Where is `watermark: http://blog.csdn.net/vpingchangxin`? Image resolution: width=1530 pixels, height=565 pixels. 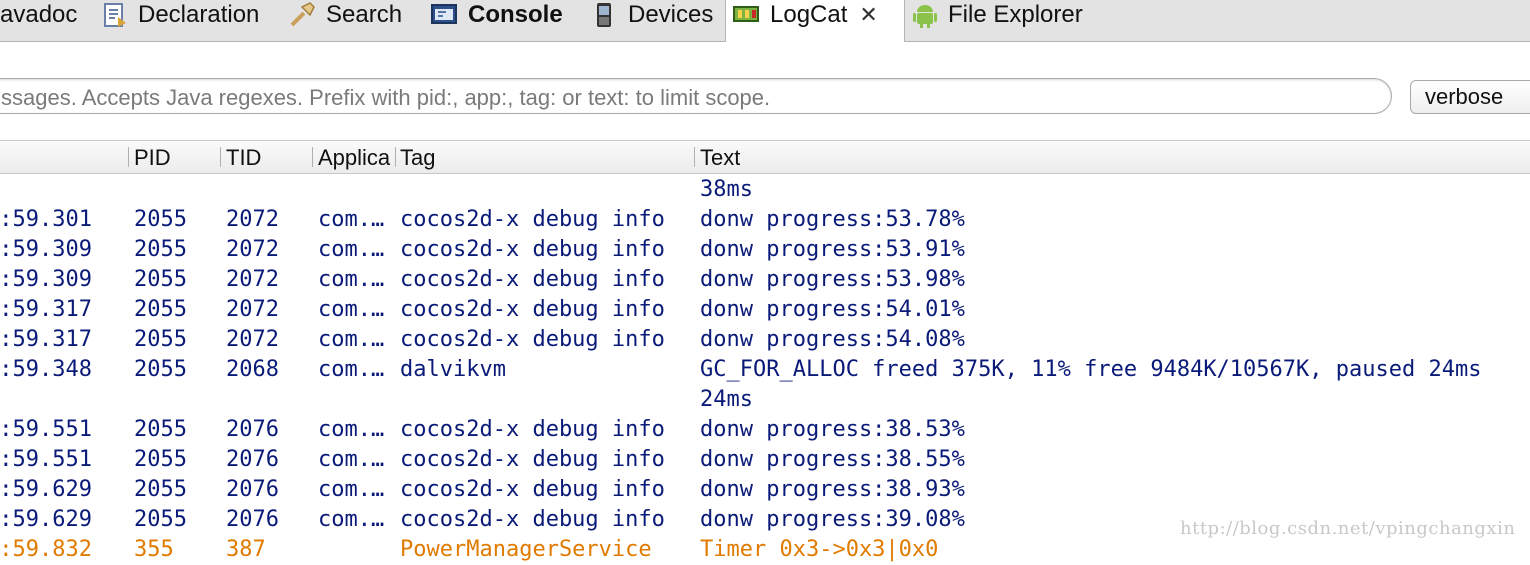
watermark: http://blog.csdn.net/vpingchangxin is located at coordinates (1348, 528).